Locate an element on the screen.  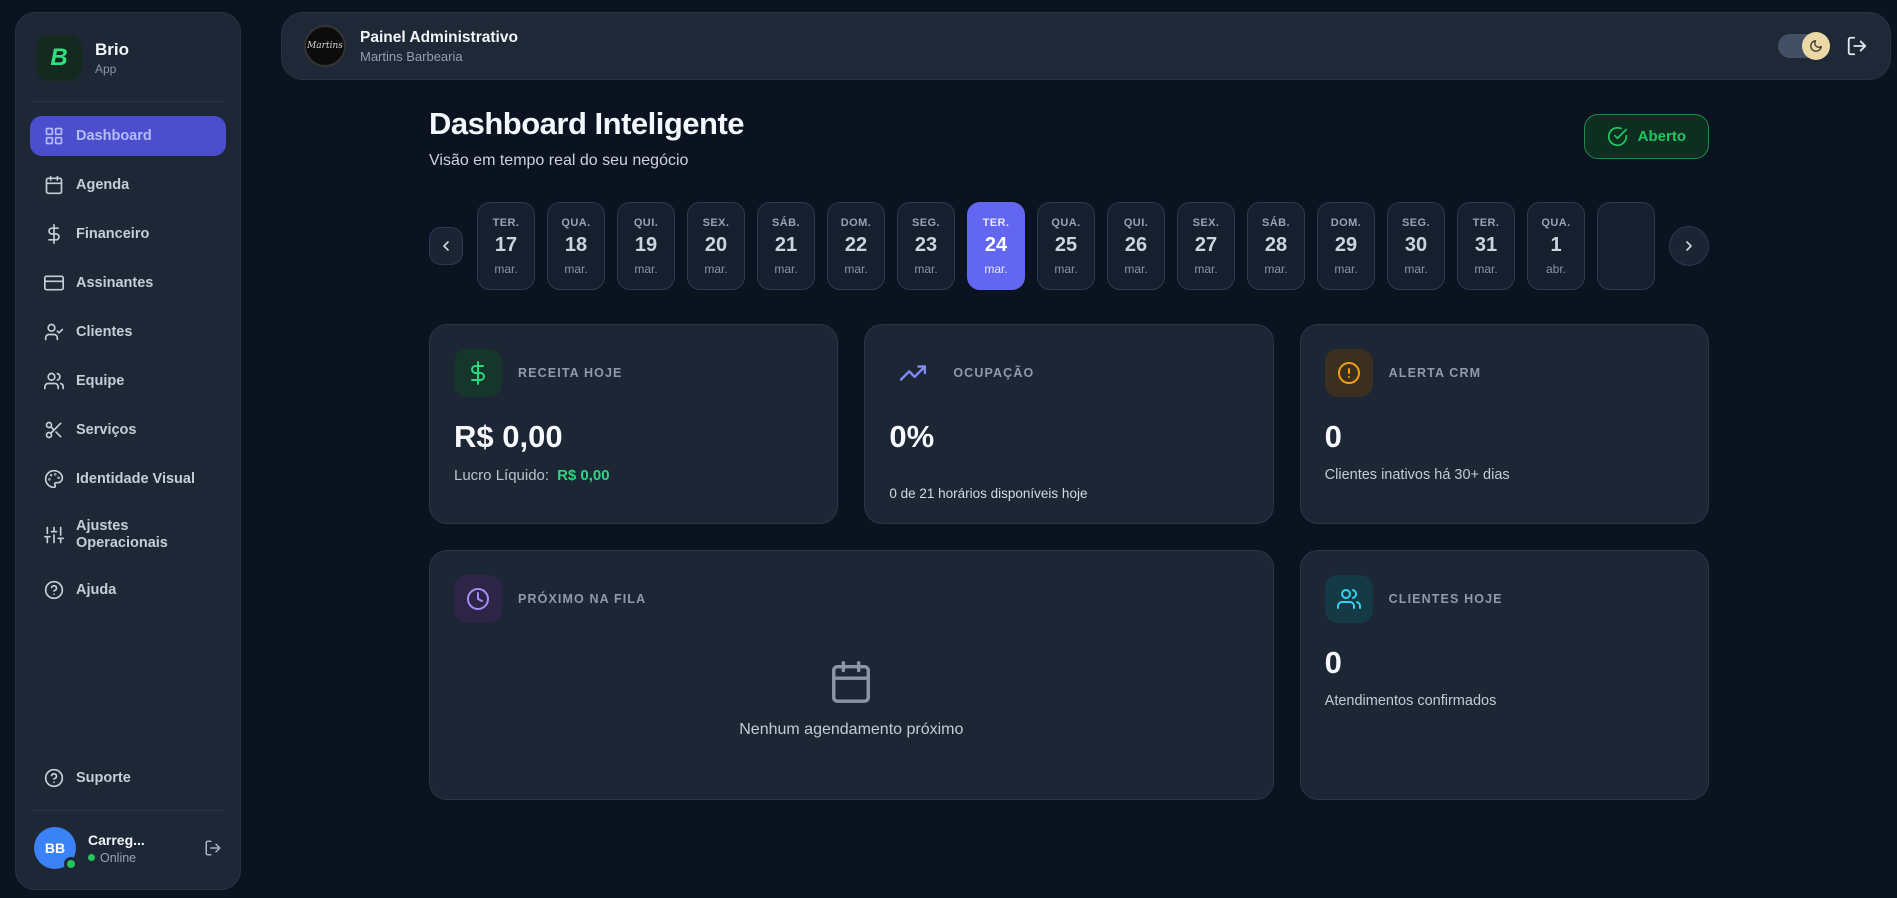
palette-icon is located at coordinates (54, 479).